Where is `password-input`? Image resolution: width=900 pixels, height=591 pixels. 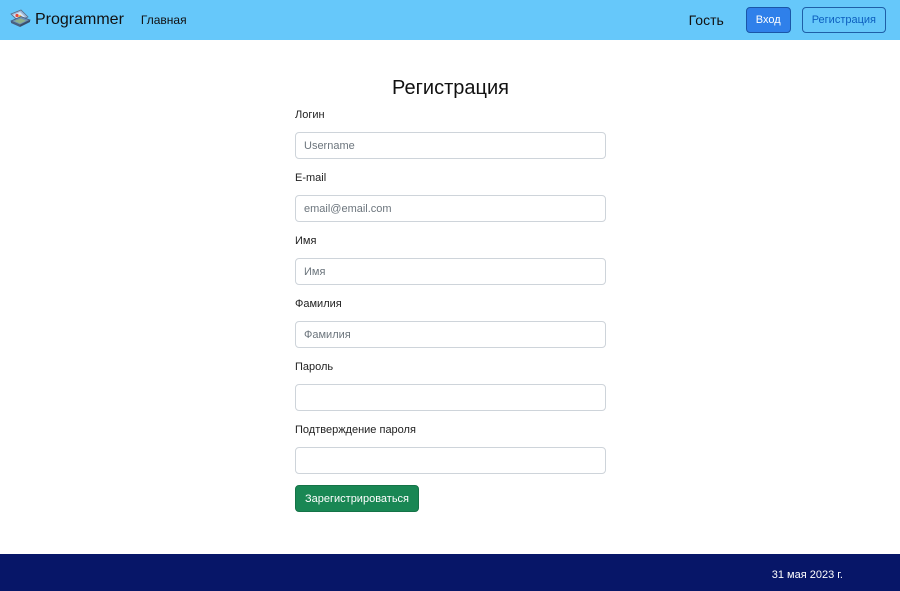
password-input is located at coordinates (450, 397).